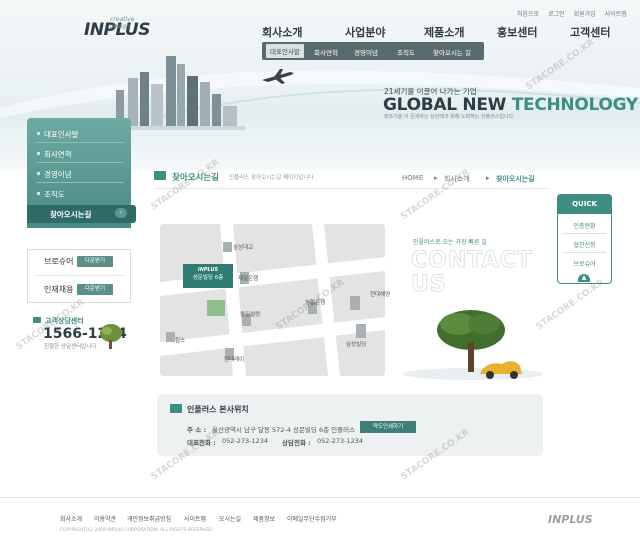  What do you see at coordinates (195, 518) in the screenshot?
I see `footer-link-sitemap: 사이트맵` at bounding box center [195, 518].